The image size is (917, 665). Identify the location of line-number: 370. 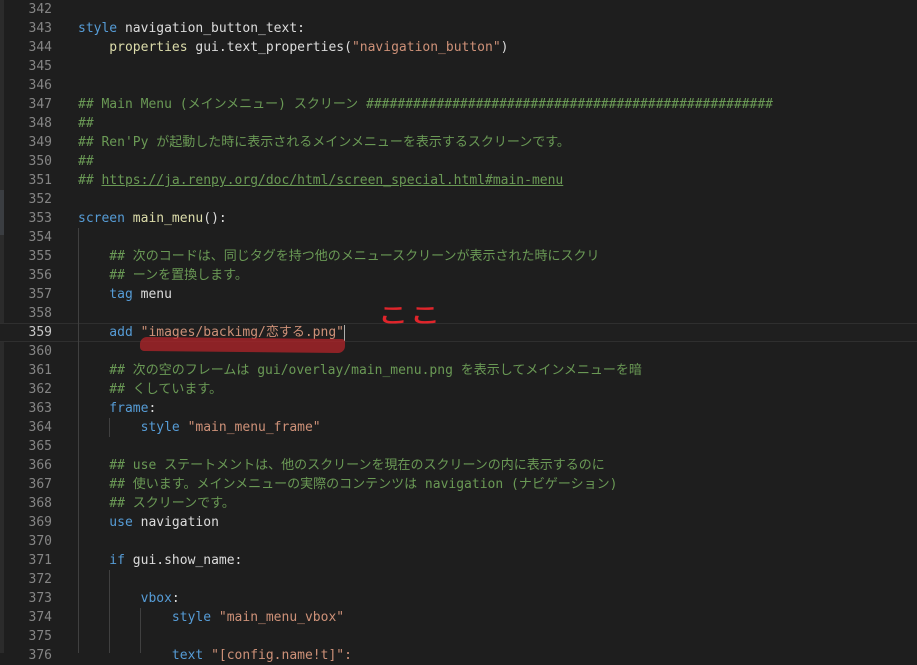
(40, 541).